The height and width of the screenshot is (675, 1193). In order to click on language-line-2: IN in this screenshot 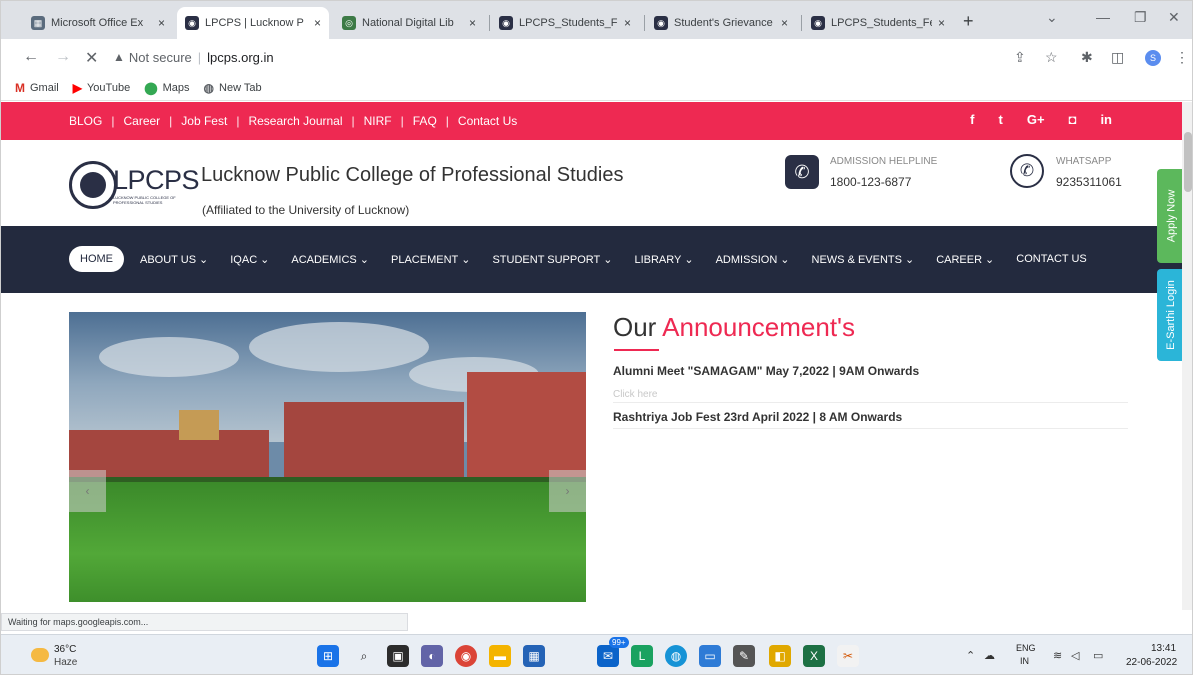, I will do `click(1024, 661)`.